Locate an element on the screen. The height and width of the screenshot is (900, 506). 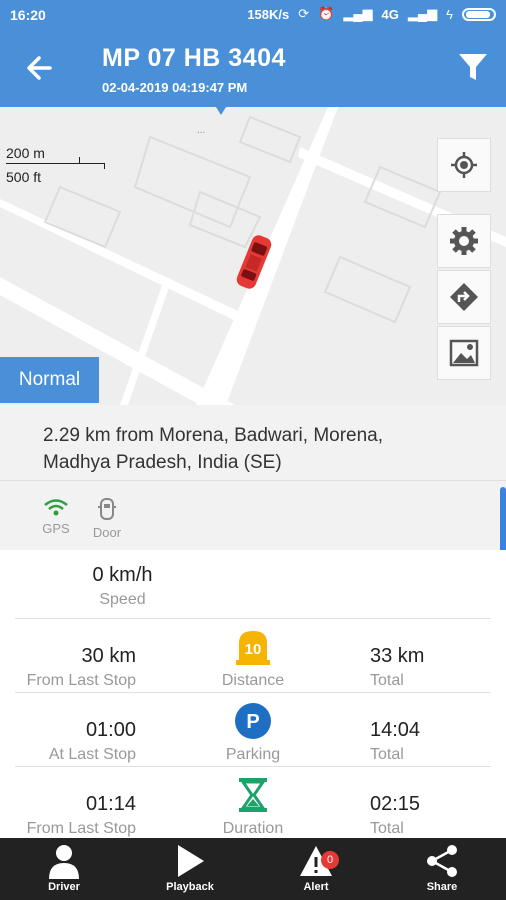
play-icon is located at coordinates (191, 861).